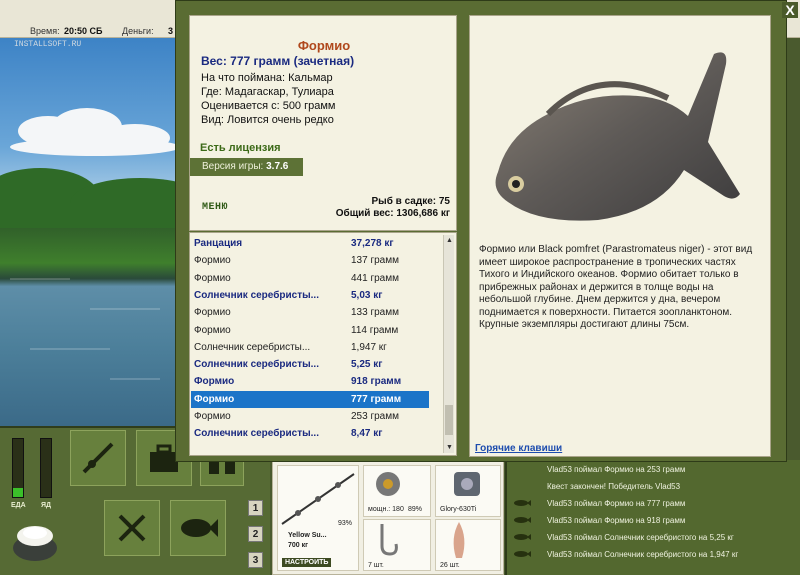 Image resolution: width=800 pixels, height=575 pixels. Describe the element at coordinates (376, 382) in the screenshot. I see `fish-list-weight: 918 грамм` at that location.